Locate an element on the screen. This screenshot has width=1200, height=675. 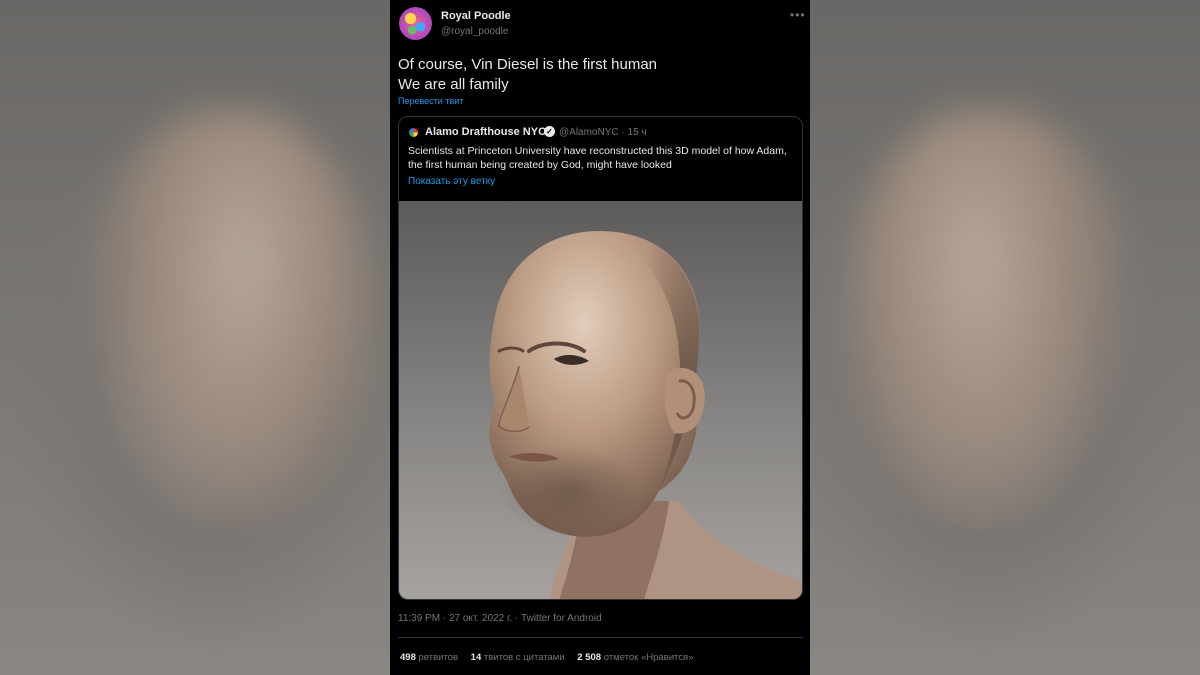
quote-tweets-label: твитов с цитатами is located at coordinates (524, 657).